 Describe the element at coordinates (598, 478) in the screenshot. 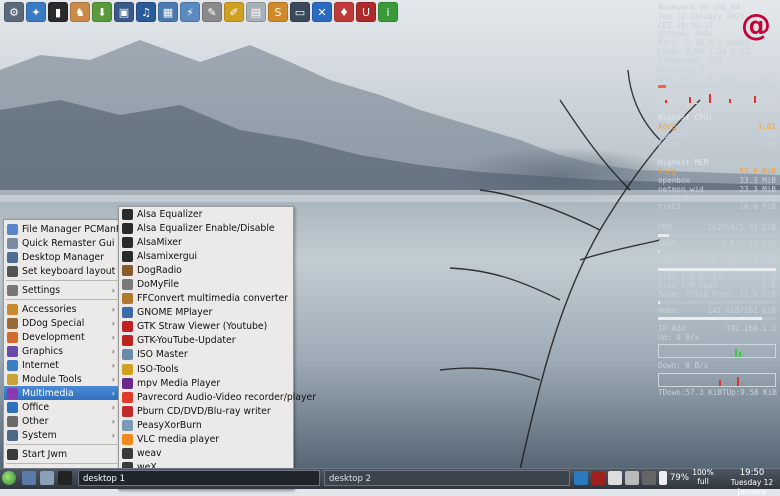

I see `shield-icon` at that location.